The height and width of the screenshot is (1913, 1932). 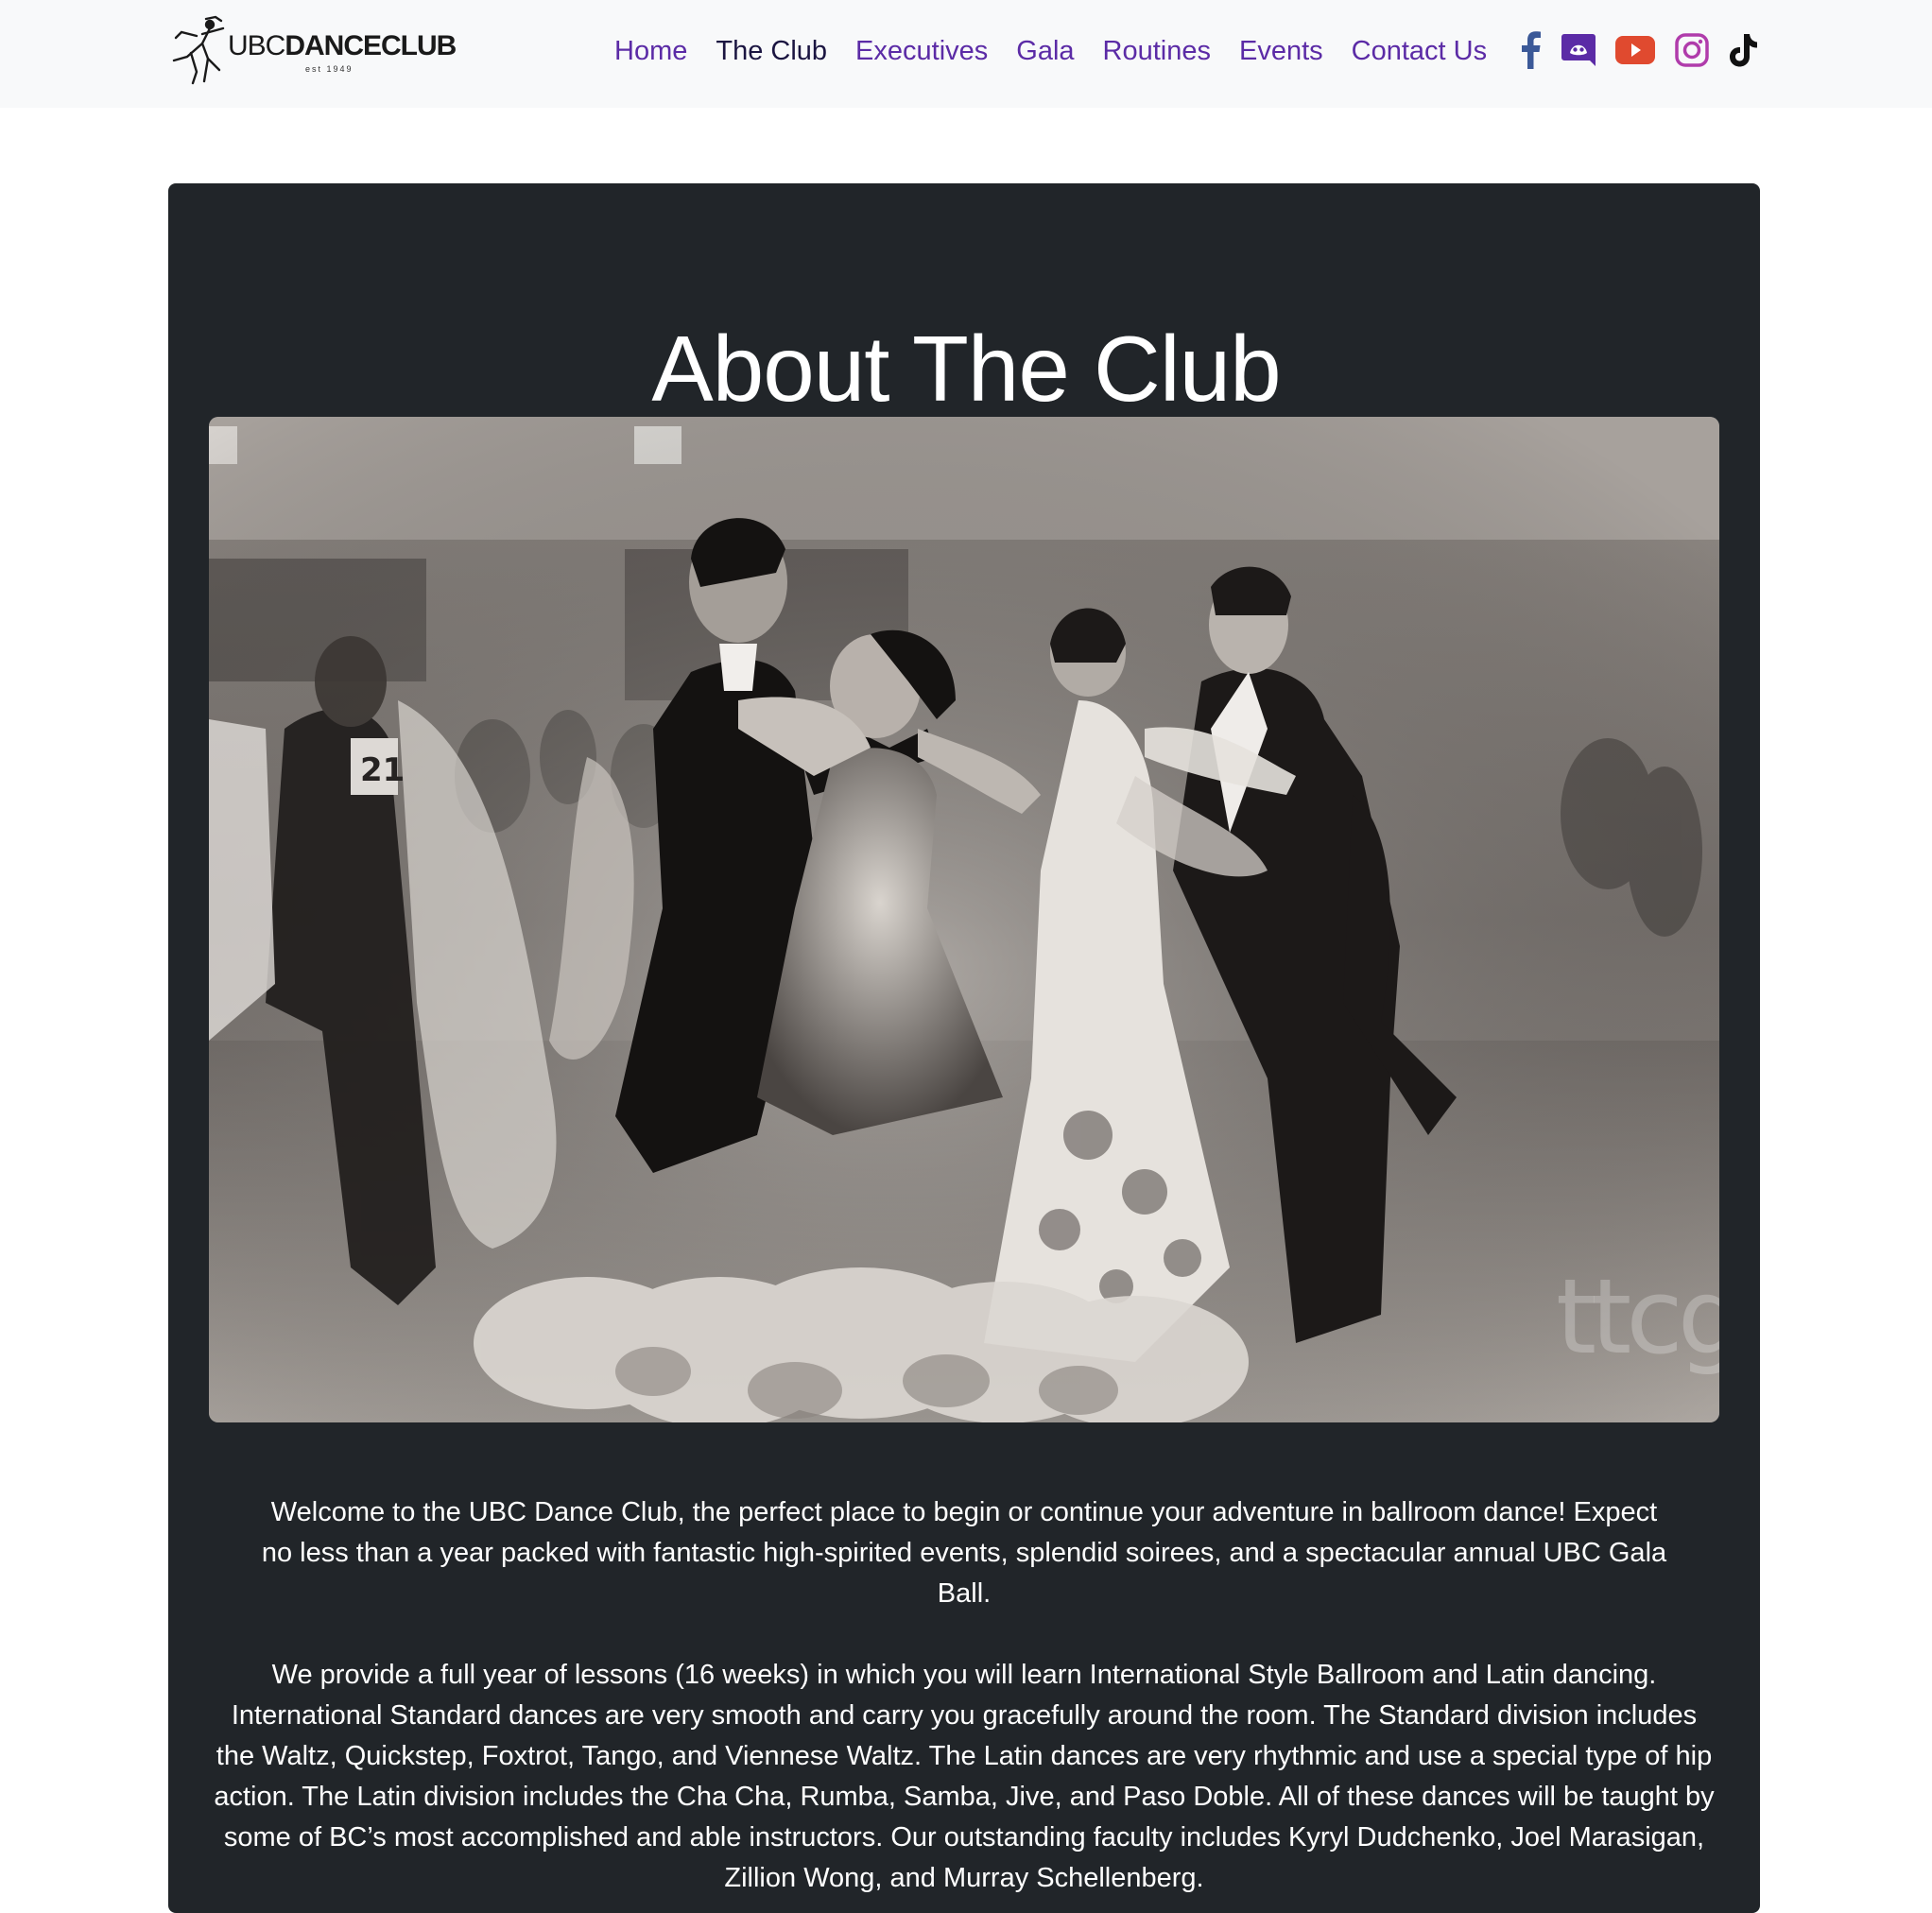 What do you see at coordinates (921, 52) in the screenshot?
I see `nav-executives: Executives` at bounding box center [921, 52].